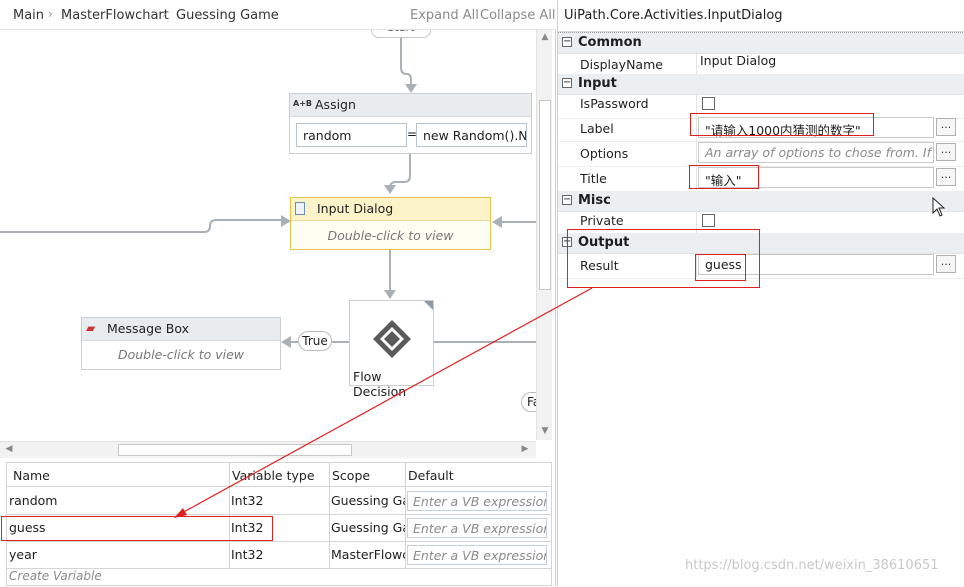  I want to click on assign-value-field: new Random().N, so click(471, 135).